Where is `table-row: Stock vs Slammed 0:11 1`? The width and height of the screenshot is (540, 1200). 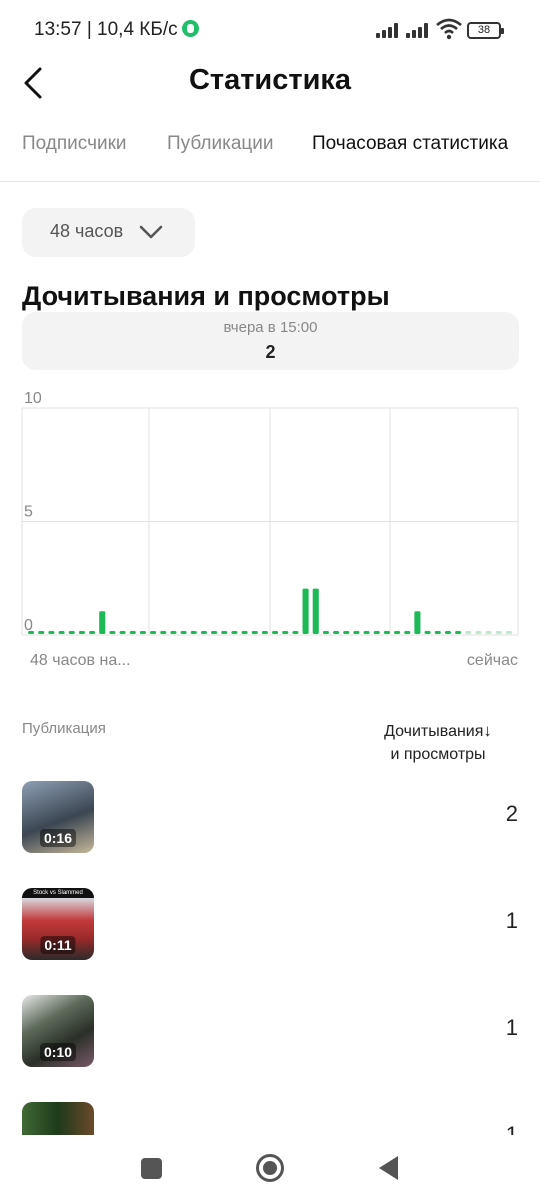 table-row: Stock vs Slammed 0:11 1 is located at coordinates (270, 925).